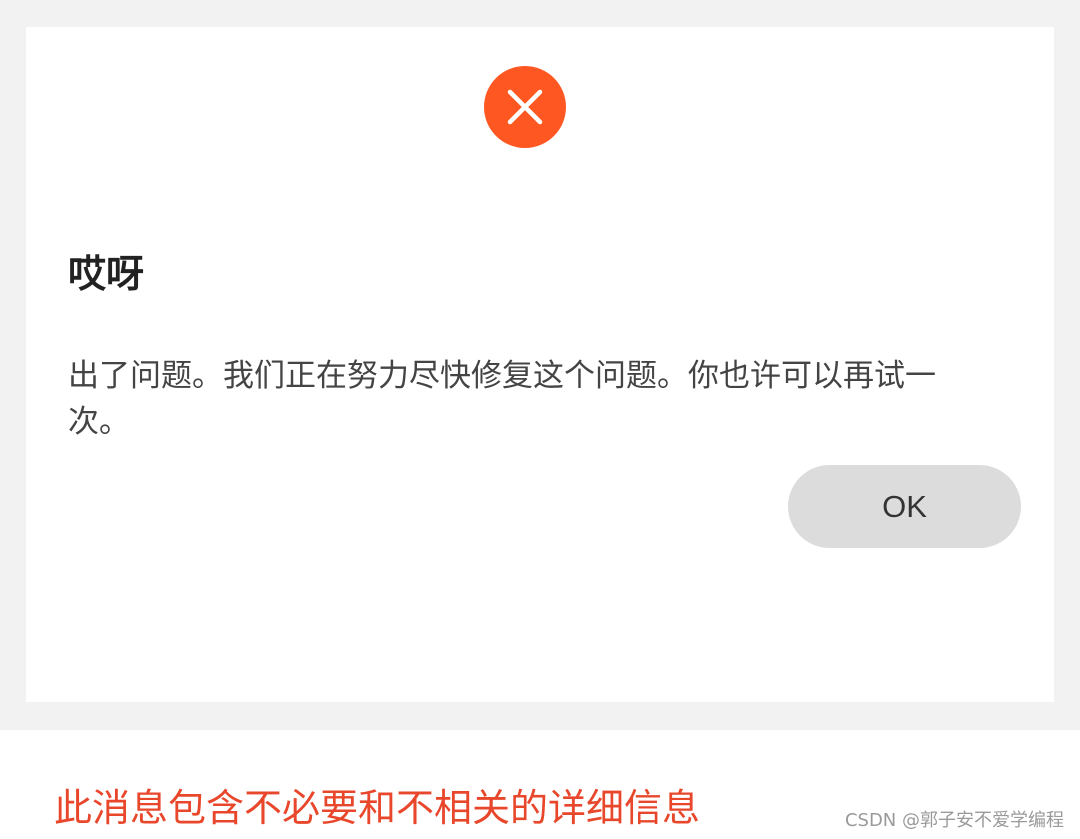 The image size is (1080, 839). Describe the element at coordinates (502, 399) in the screenshot. I see `dialog-message: 出了问题。我们正在努力尽快修复这个问题。你也许可以再试一次。` at that location.